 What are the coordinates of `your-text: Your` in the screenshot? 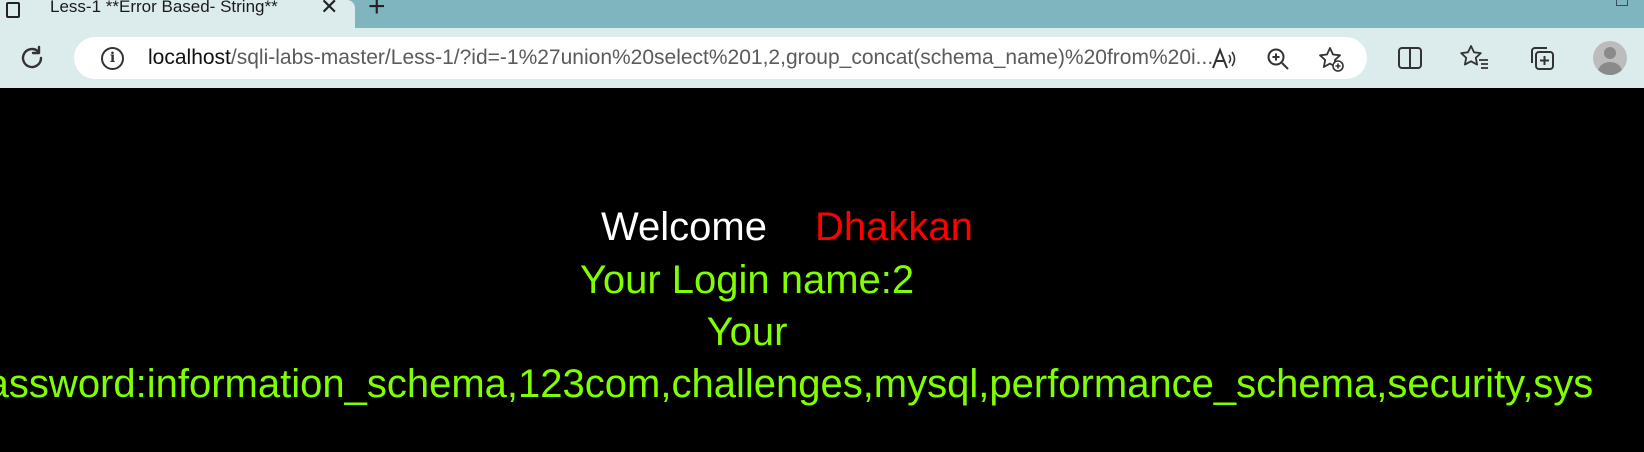 It's located at (747, 332).